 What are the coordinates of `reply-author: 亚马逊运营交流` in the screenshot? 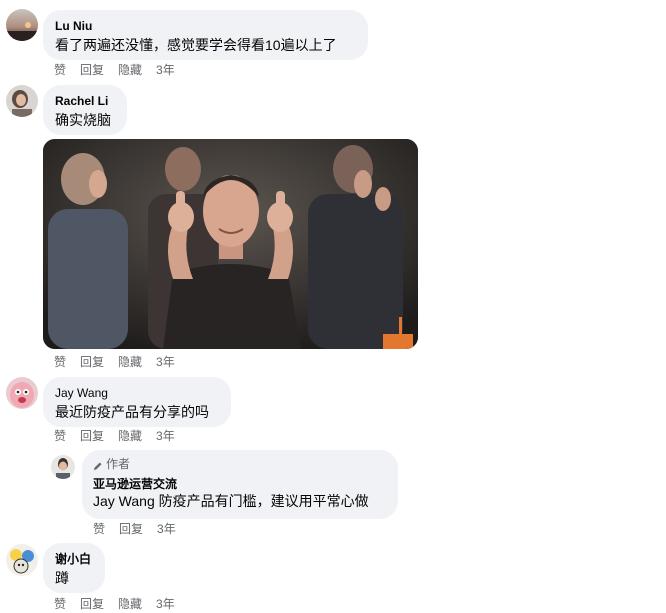 It's located at (240, 484).